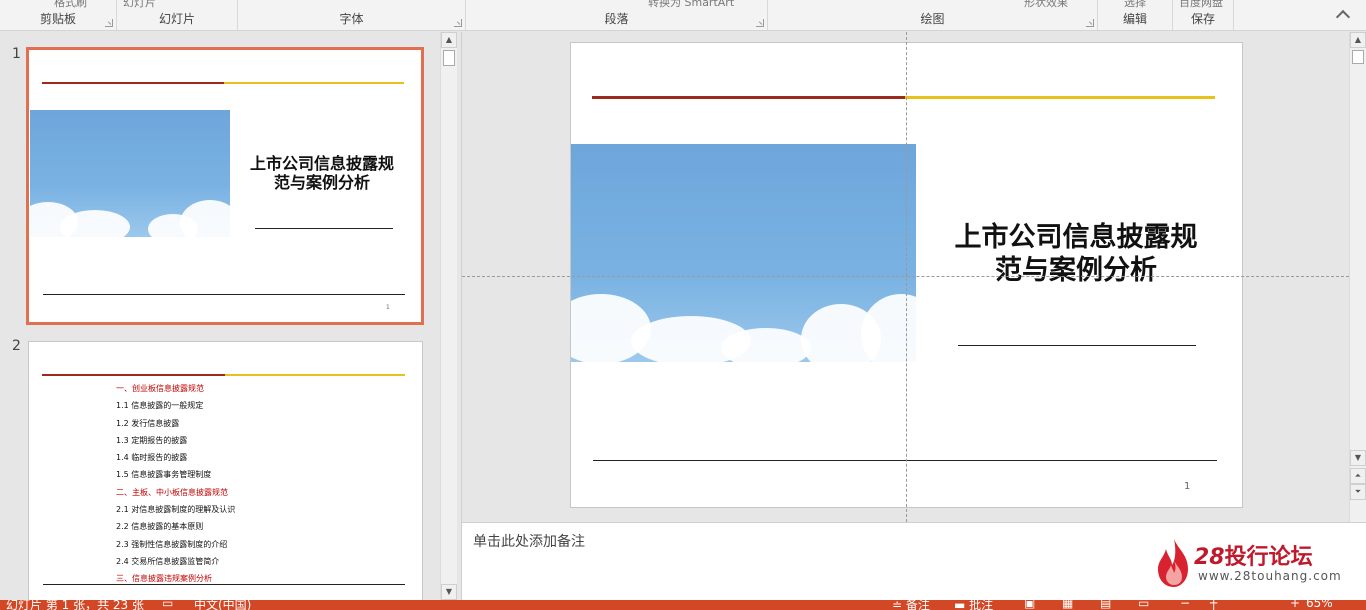  What do you see at coordinates (16, 346) in the screenshot?
I see `slide-number: 2` at bounding box center [16, 346].